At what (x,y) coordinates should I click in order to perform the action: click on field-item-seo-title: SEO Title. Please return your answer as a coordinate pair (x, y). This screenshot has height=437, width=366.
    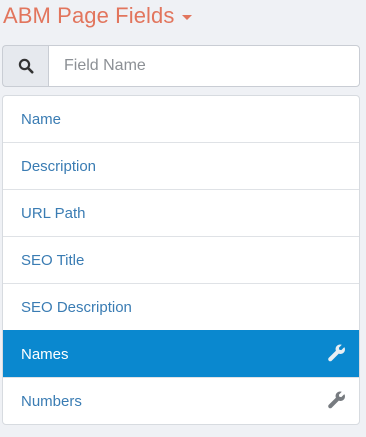
    Looking at the image, I should click on (181, 259).